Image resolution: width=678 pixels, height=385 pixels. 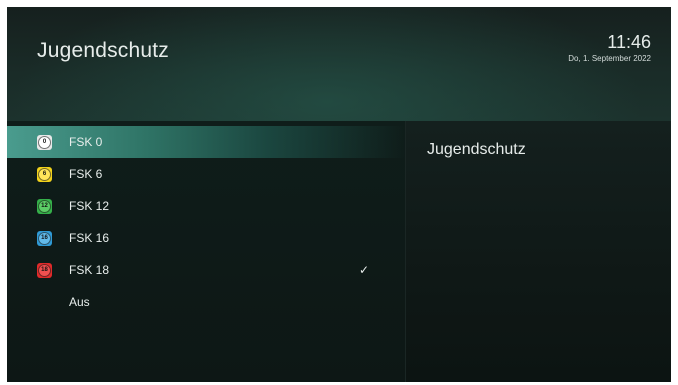 What do you see at coordinates (103, 50) in the screenshot?
I see `page-title: Jugendschutz` at bounding box center [103, 50].